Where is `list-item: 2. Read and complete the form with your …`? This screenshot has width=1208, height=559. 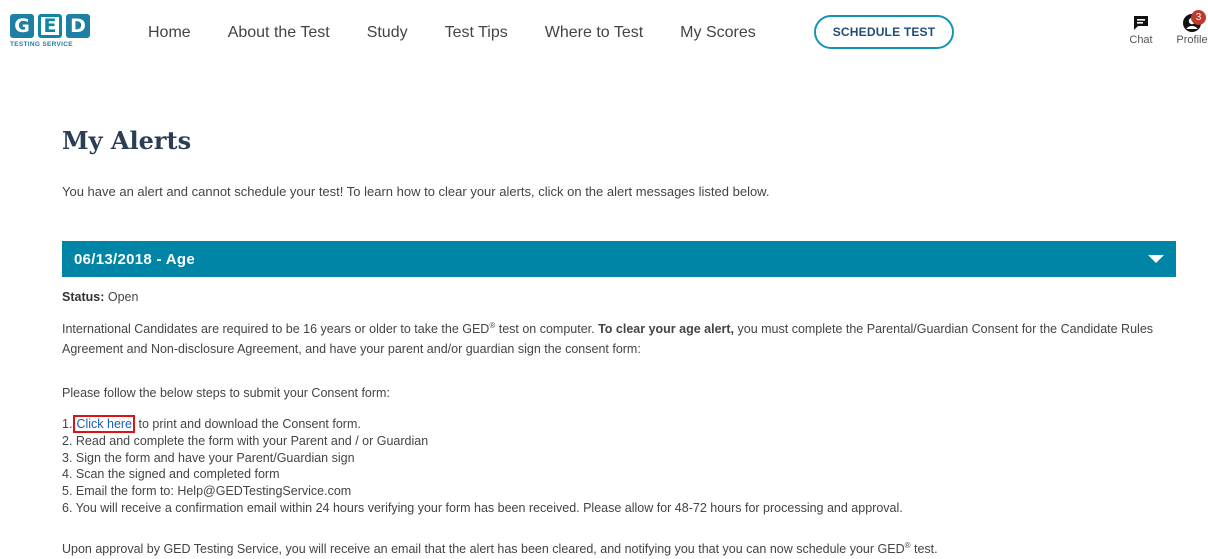 list-item: 2. Read and complete the form with your … is located at coordinates (245, 440).